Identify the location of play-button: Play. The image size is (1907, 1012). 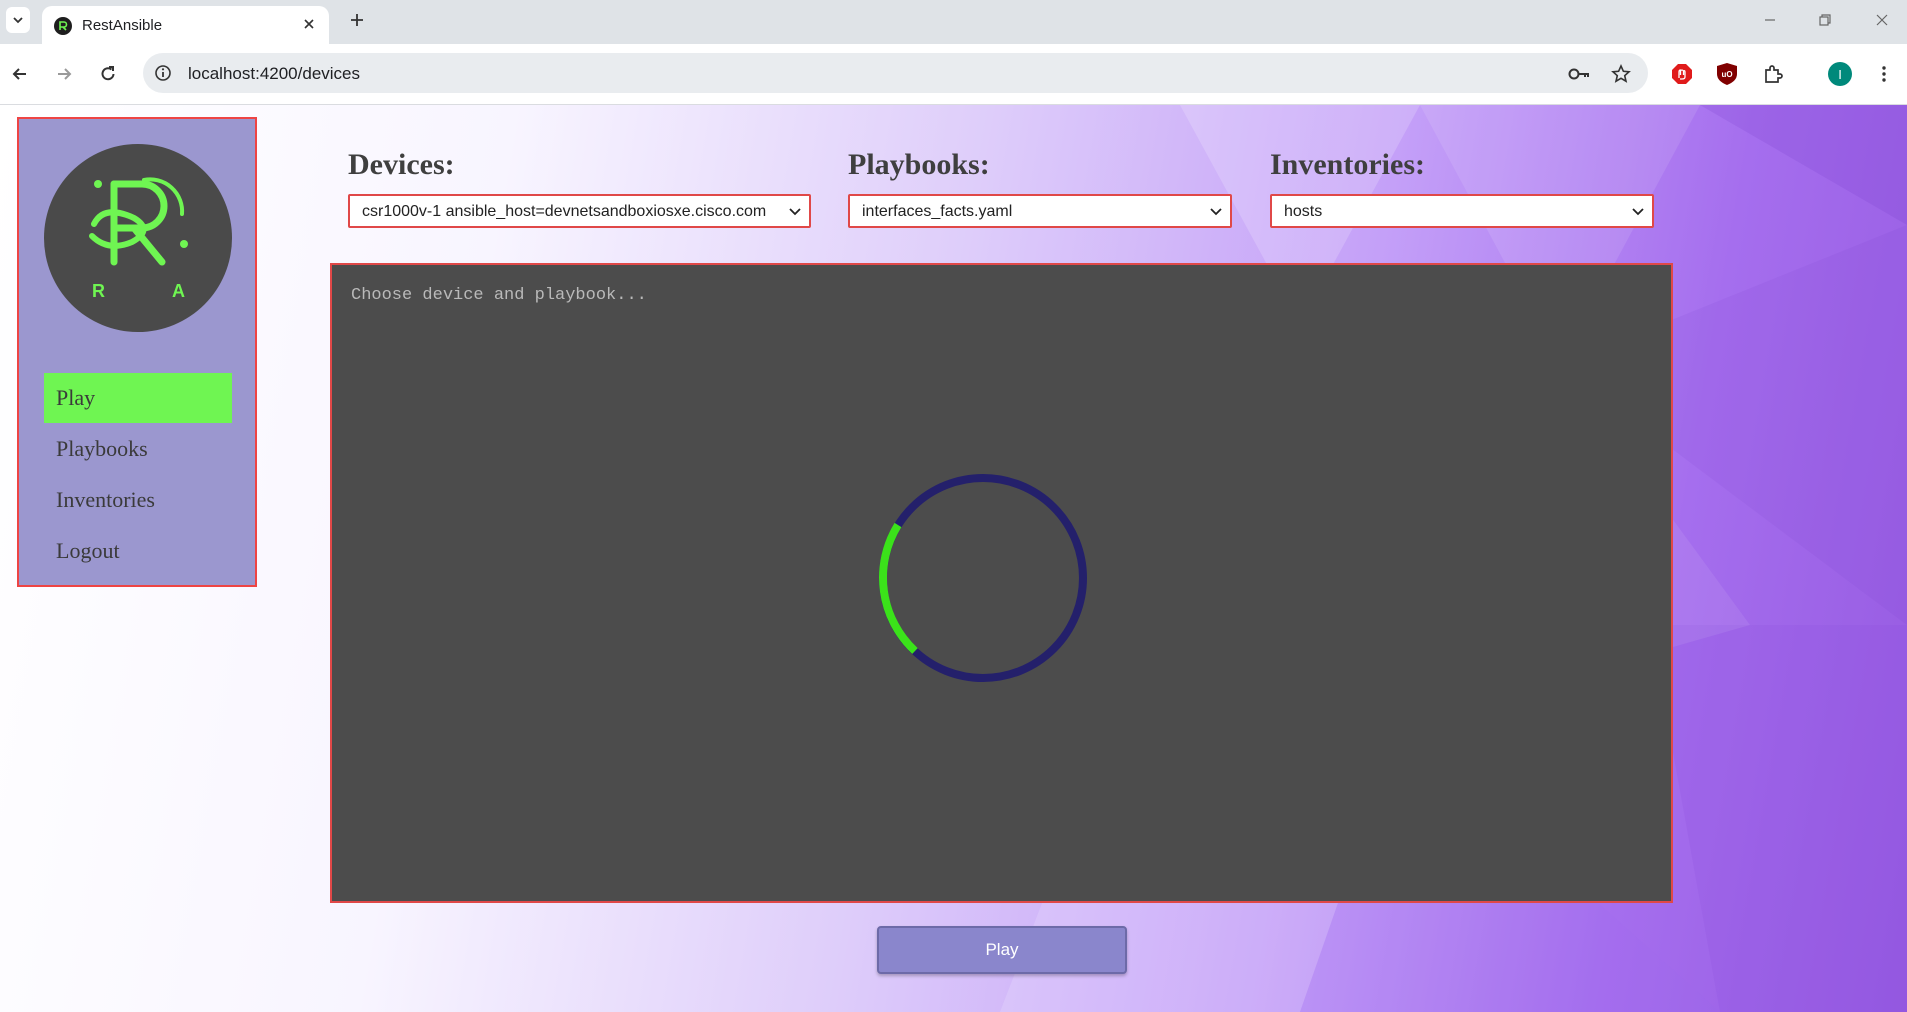
(1002, 950).